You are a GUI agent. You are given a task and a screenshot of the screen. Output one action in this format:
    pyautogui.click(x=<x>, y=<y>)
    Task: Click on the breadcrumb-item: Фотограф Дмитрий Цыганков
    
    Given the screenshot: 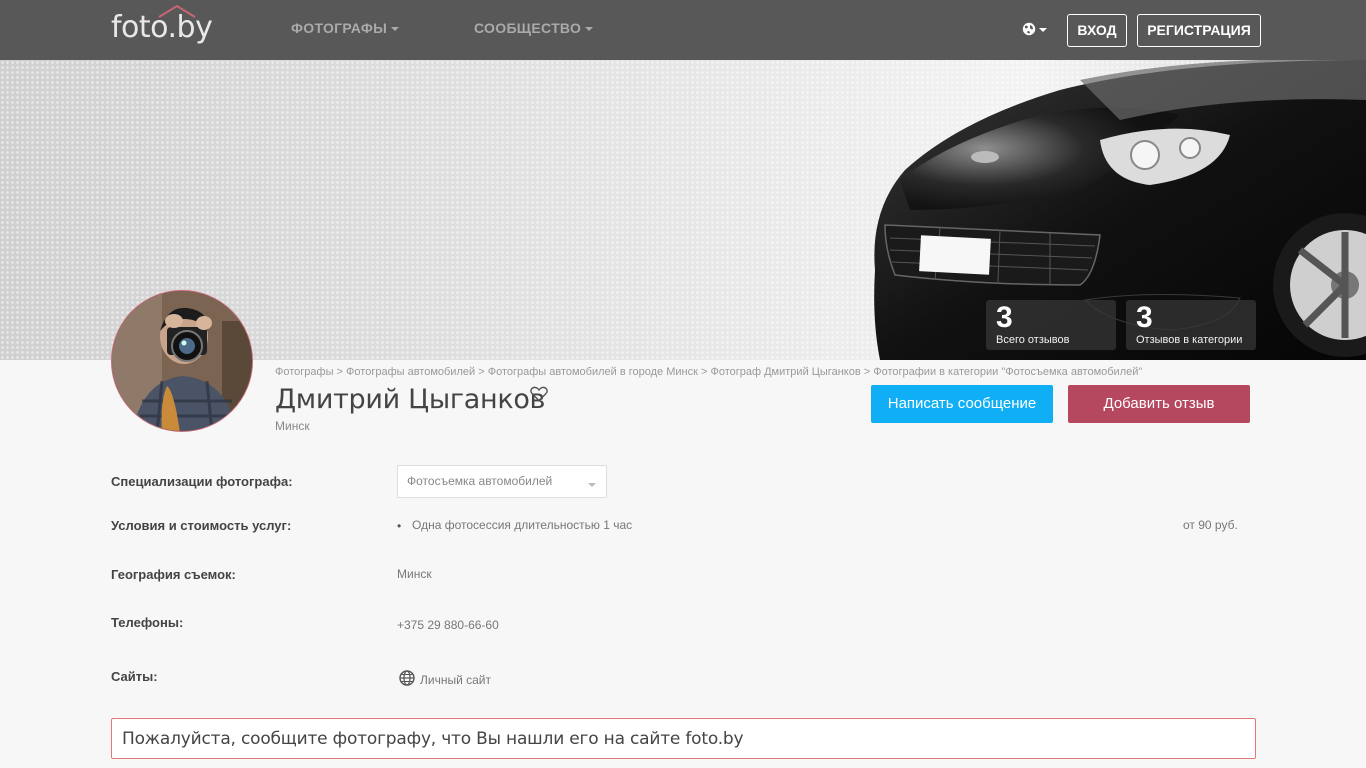 What is the action you would take?
    pyautogui.click(x=785, y=372)
    